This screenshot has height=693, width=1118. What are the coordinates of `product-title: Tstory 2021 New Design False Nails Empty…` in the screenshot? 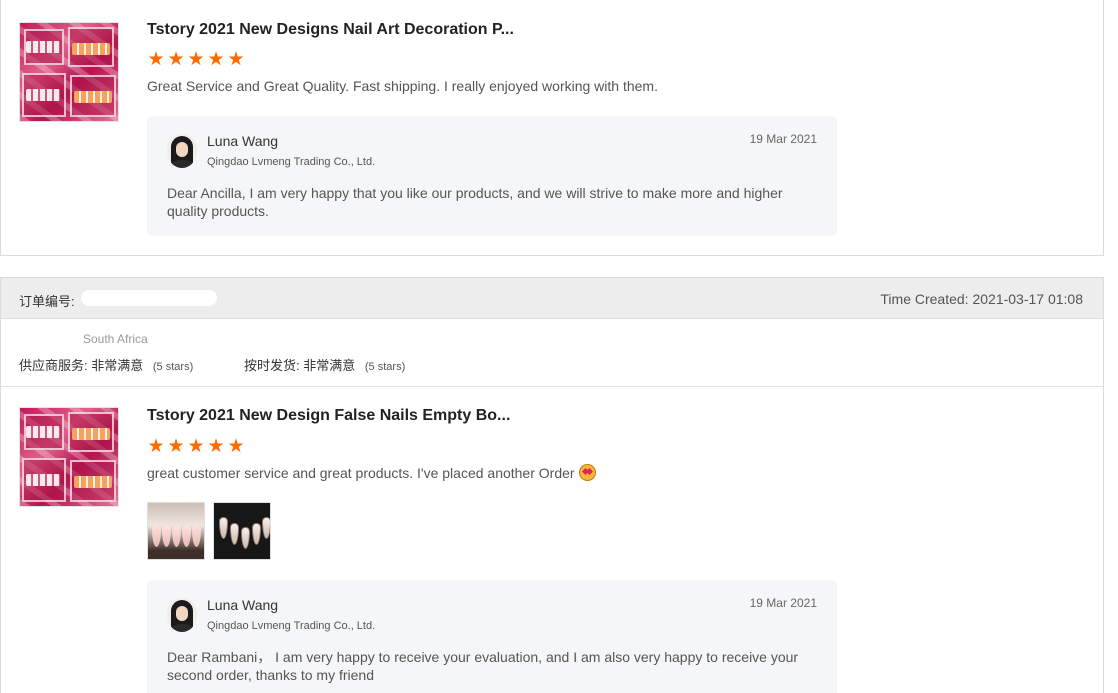 It's located at (328, 416).